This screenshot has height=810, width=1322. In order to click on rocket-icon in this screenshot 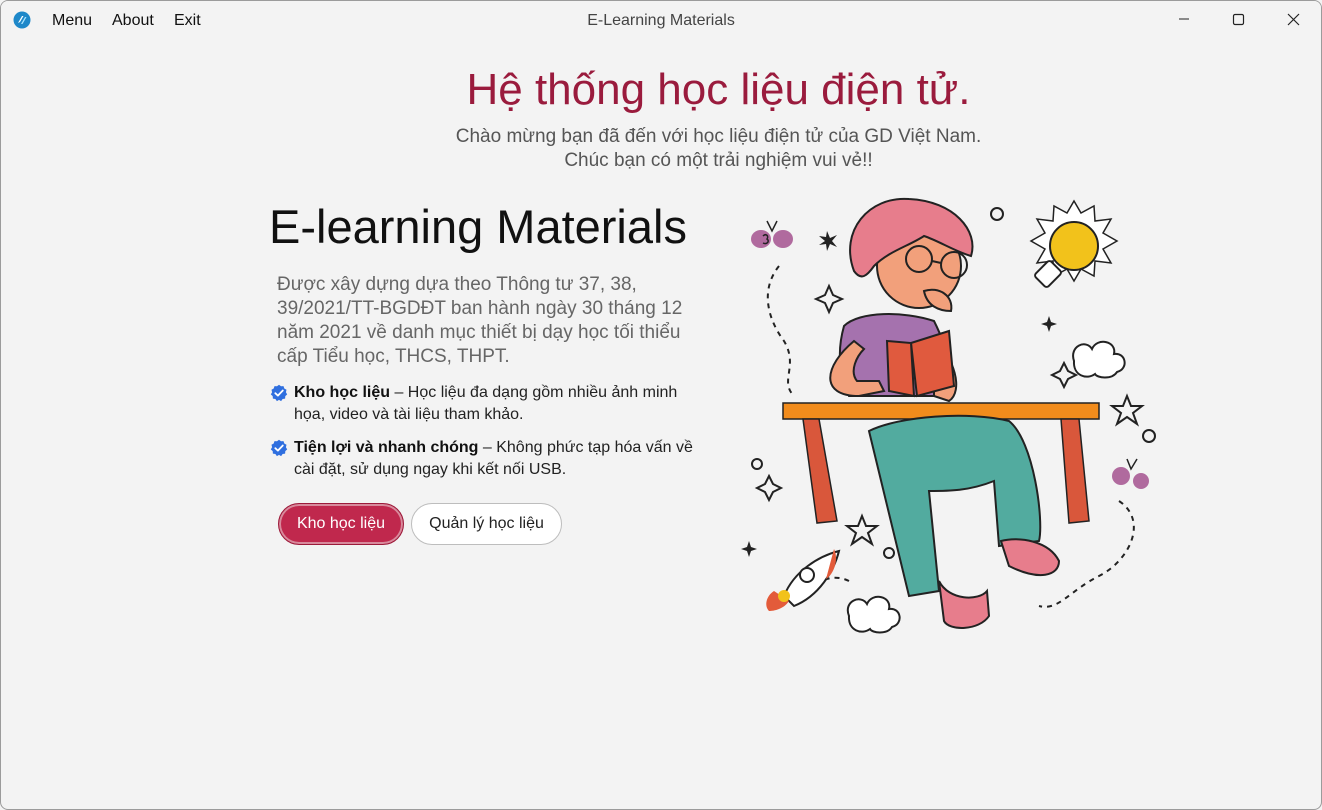, I will do `click(803, 580)`.